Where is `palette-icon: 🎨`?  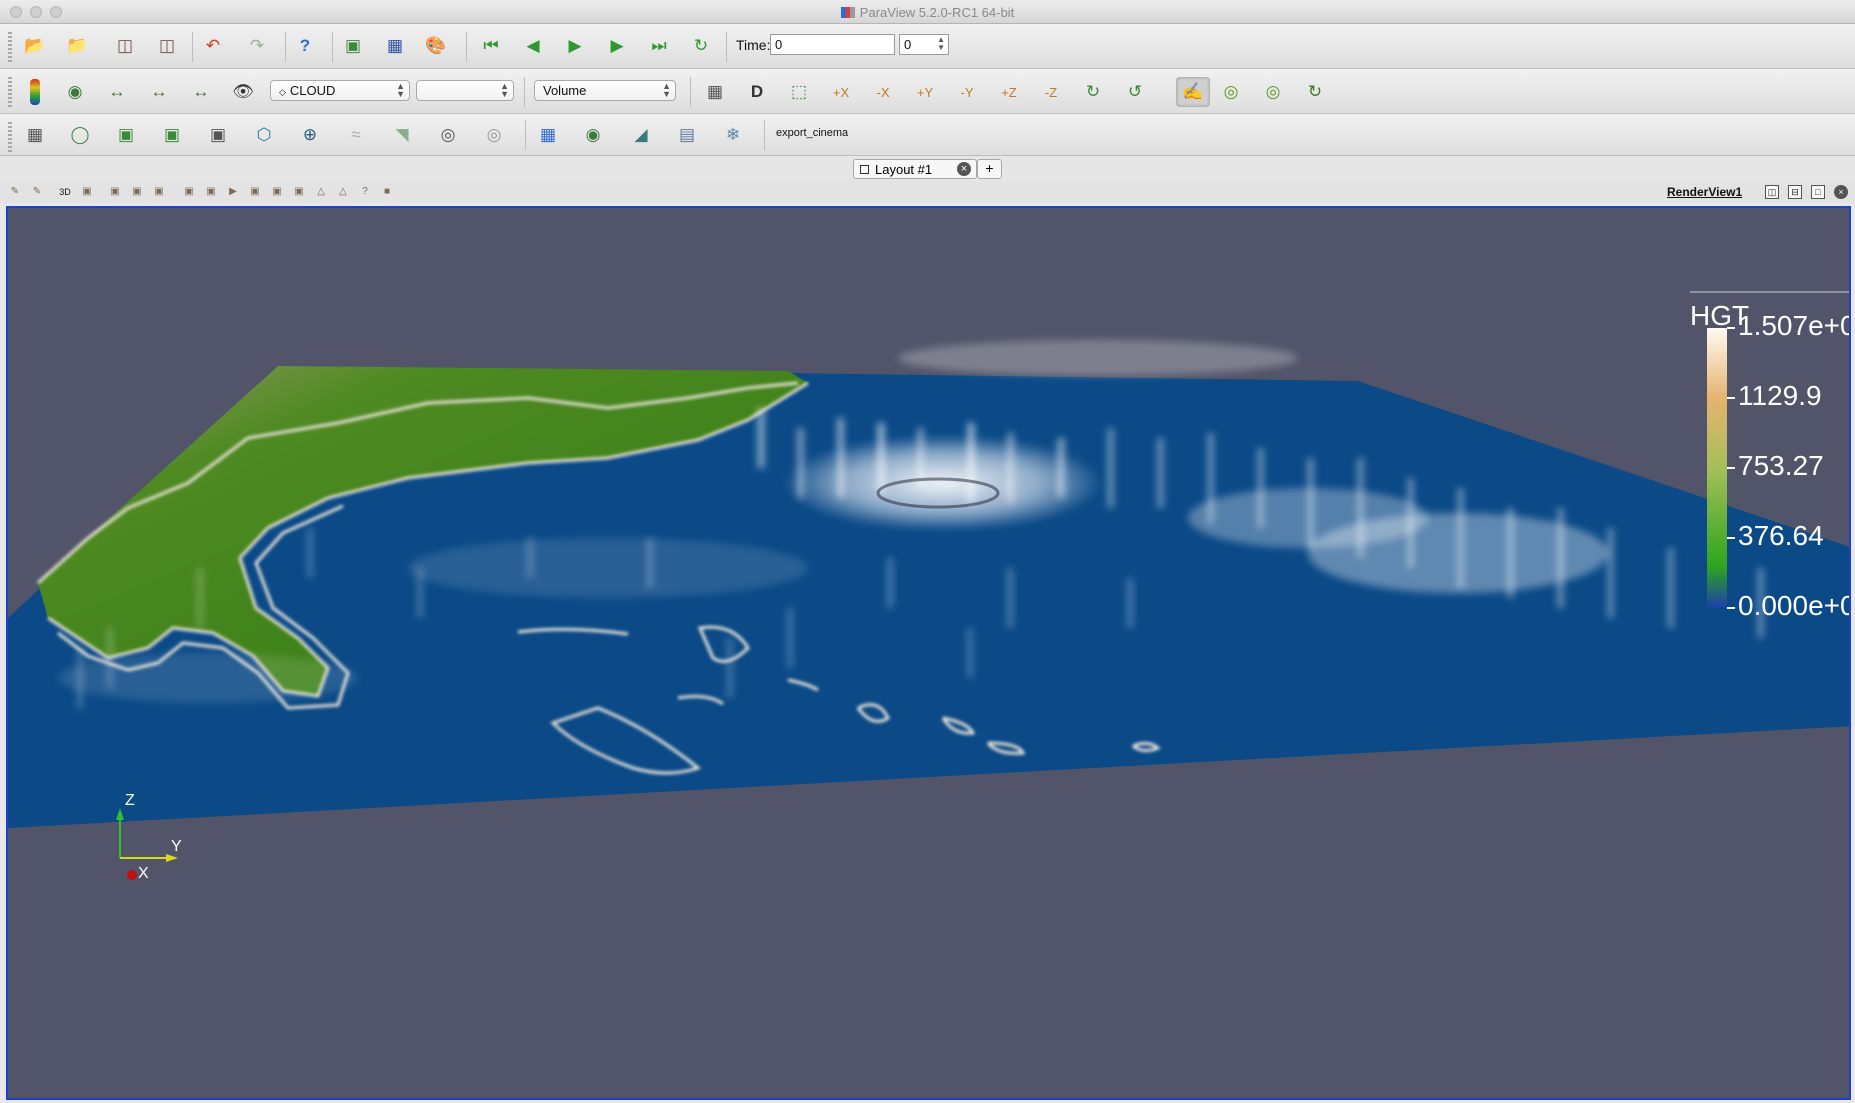
palette-icon: 🎨 is located at coordinates (436, 46).